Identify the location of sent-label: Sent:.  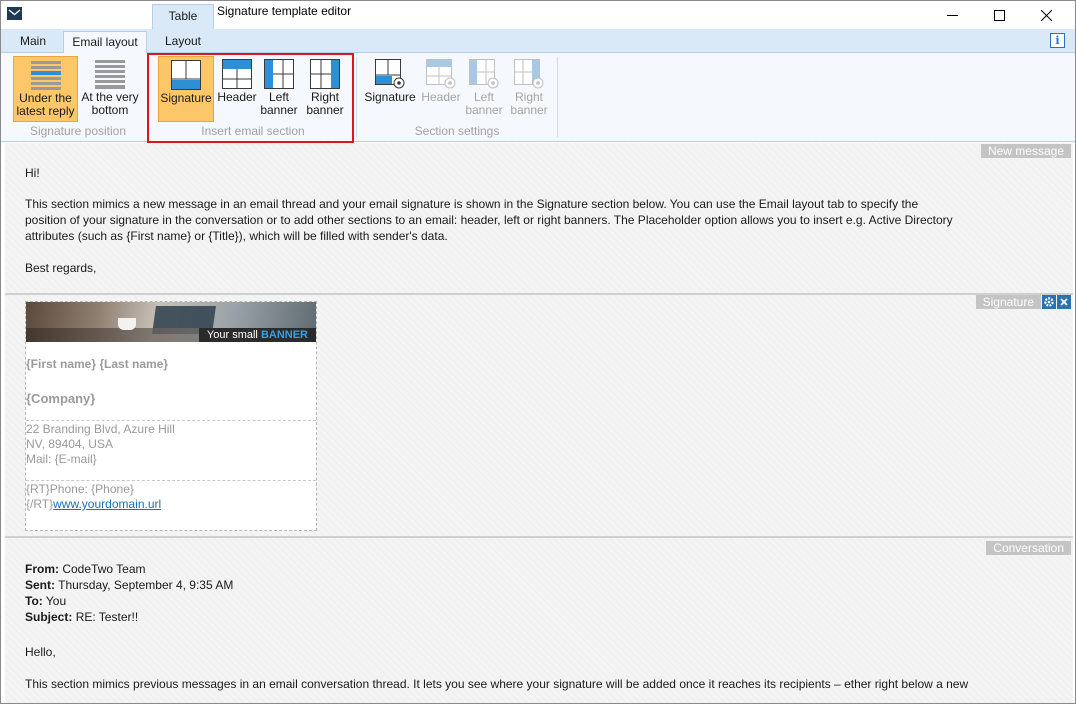
(40, 585).